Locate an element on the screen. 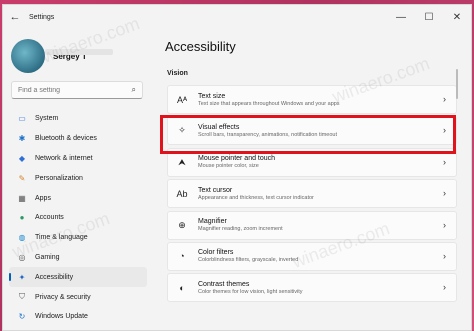 This screenshot has width=474, height=331. sidebar-item-label: Network & internet is located at coordinates (64, 158).